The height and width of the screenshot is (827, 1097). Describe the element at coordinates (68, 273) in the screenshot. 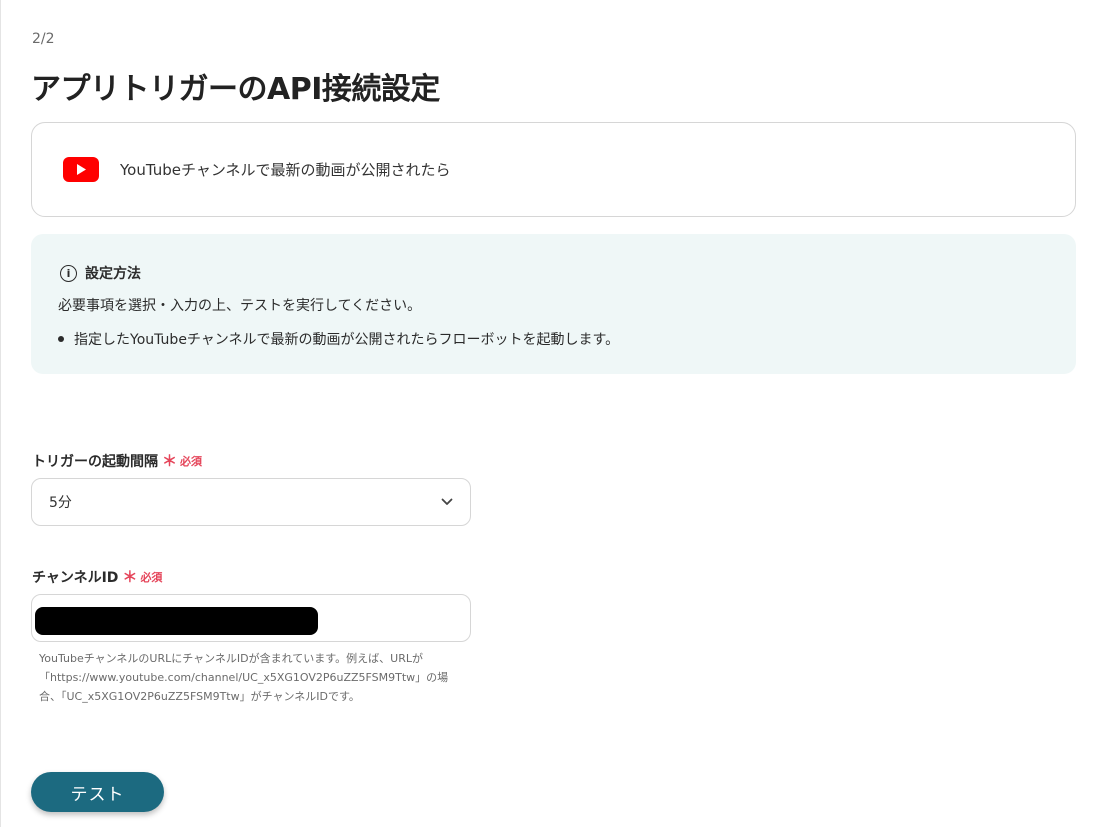

I see `info-icon: i` at that location.